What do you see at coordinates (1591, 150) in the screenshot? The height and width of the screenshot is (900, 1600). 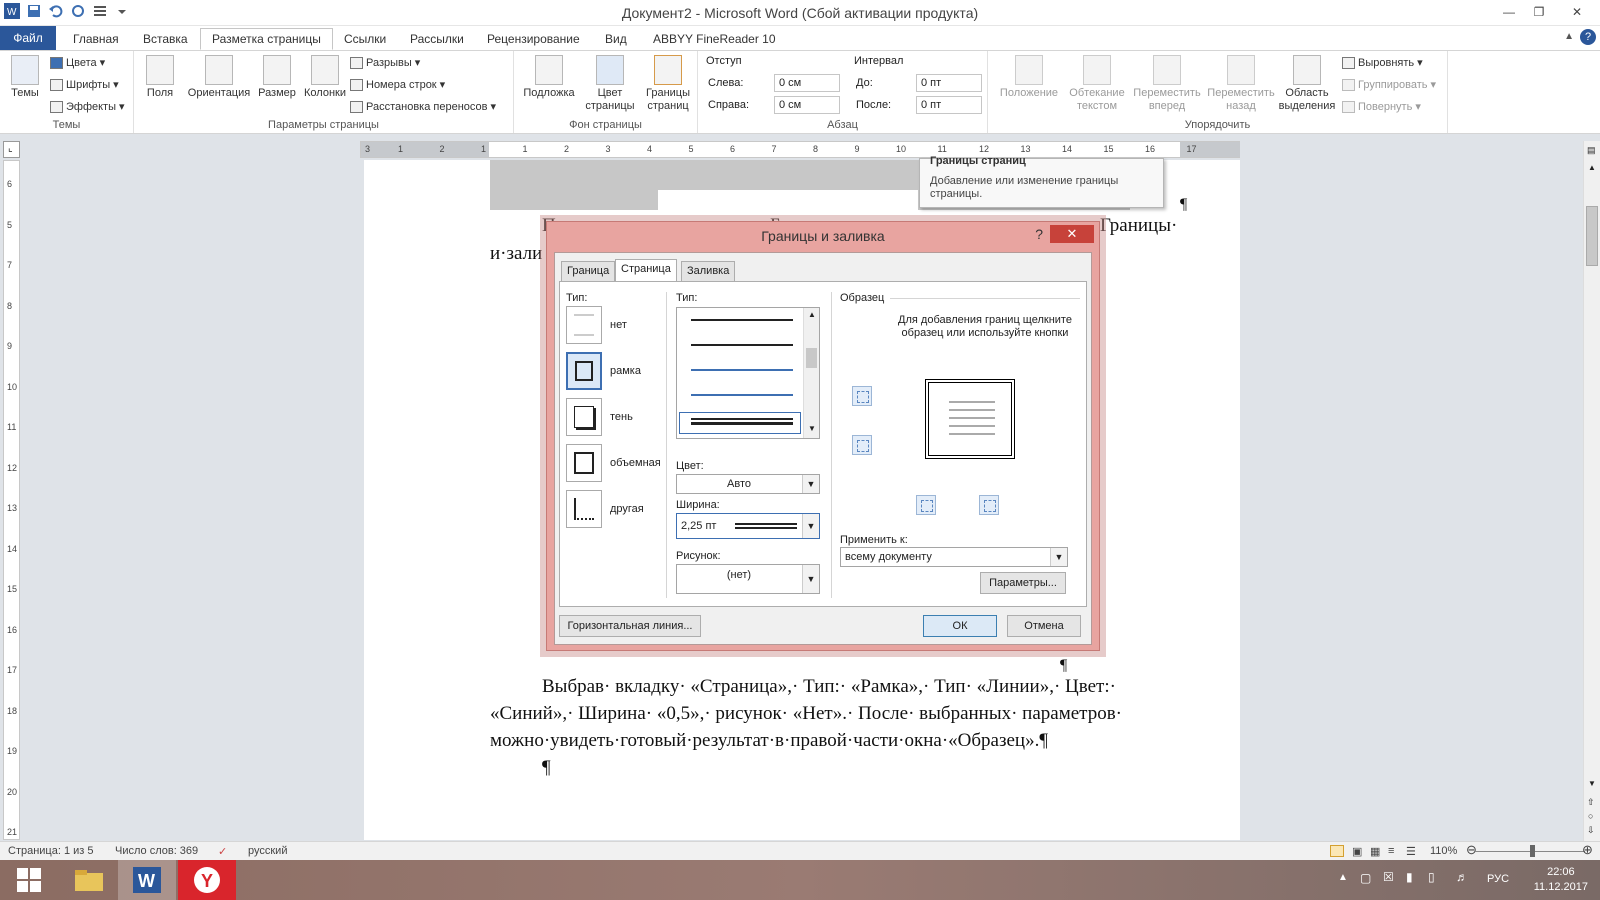 I see `ruler-toggle-icon: ▤` at bounding box center [1591, 150].